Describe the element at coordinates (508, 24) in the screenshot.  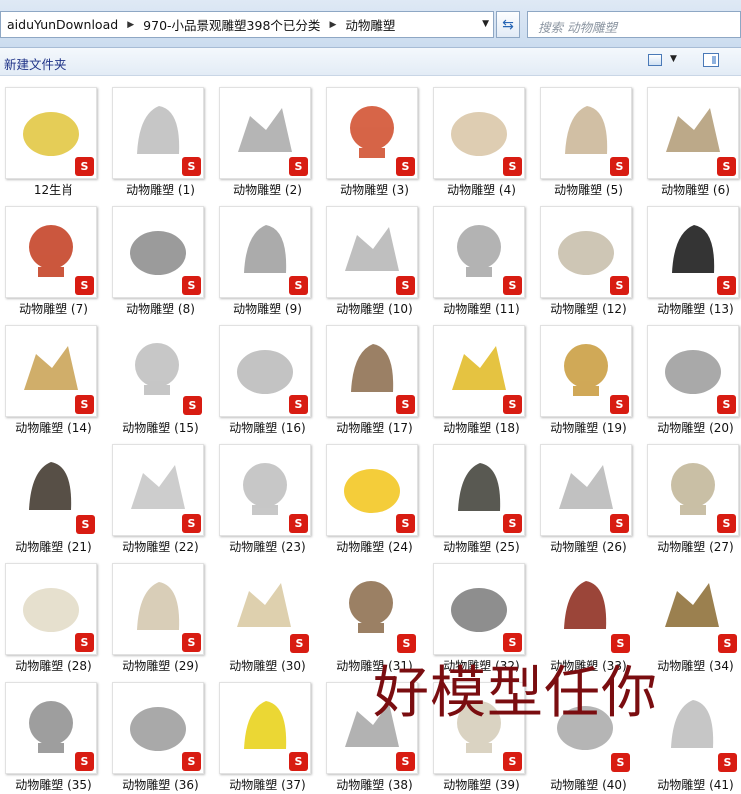
I see `refresh-button: ⇆` at that location.